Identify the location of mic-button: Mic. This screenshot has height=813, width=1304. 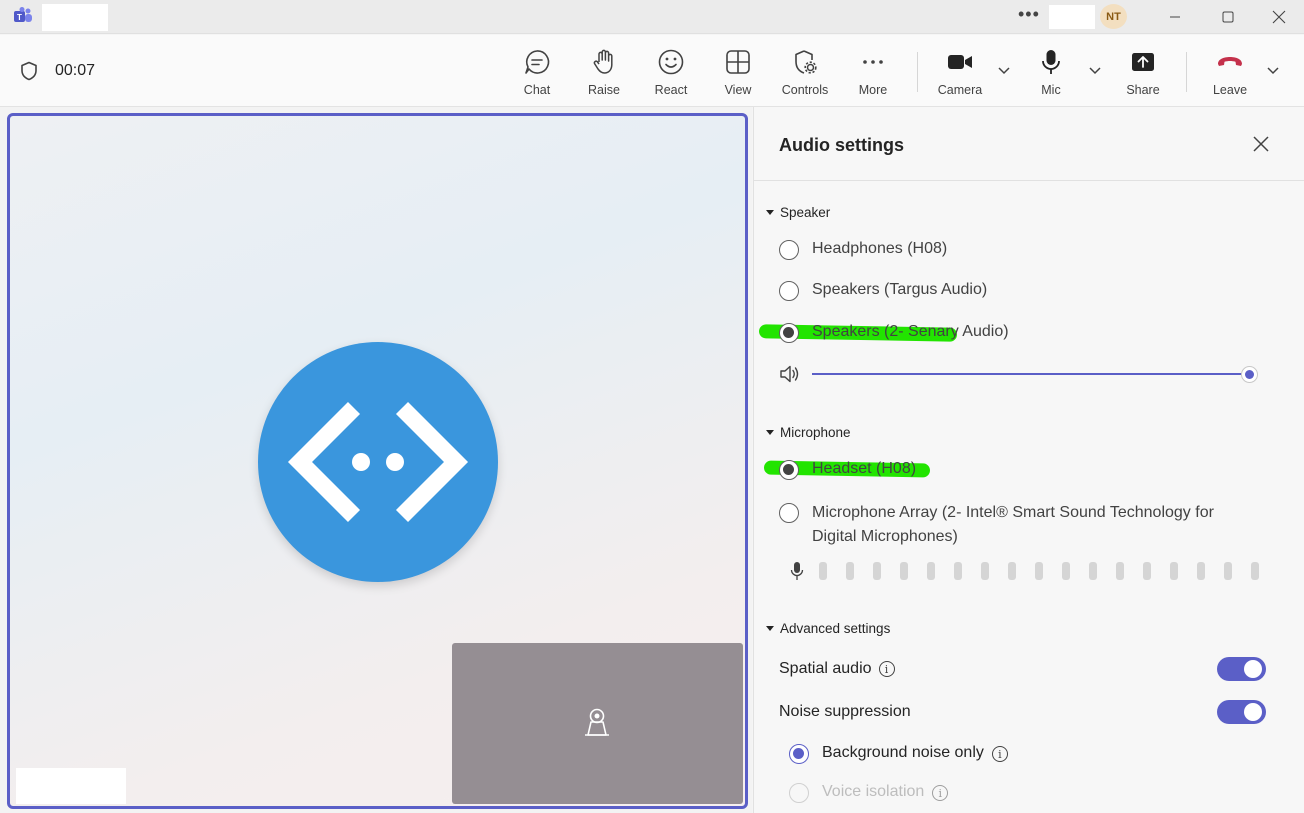
(1051, 72).